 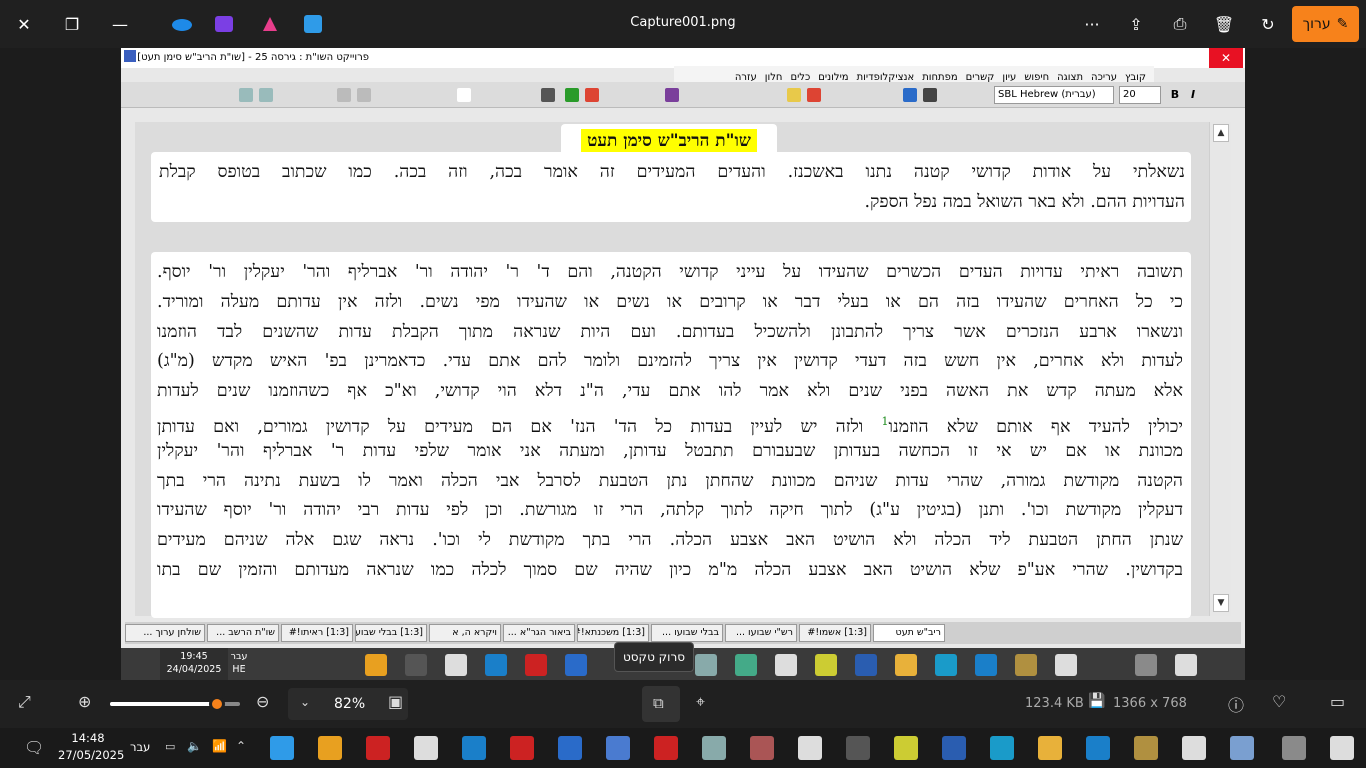 I want to click on font-select: SBL Hebrew (עברית), so click(x=1054, y=95).